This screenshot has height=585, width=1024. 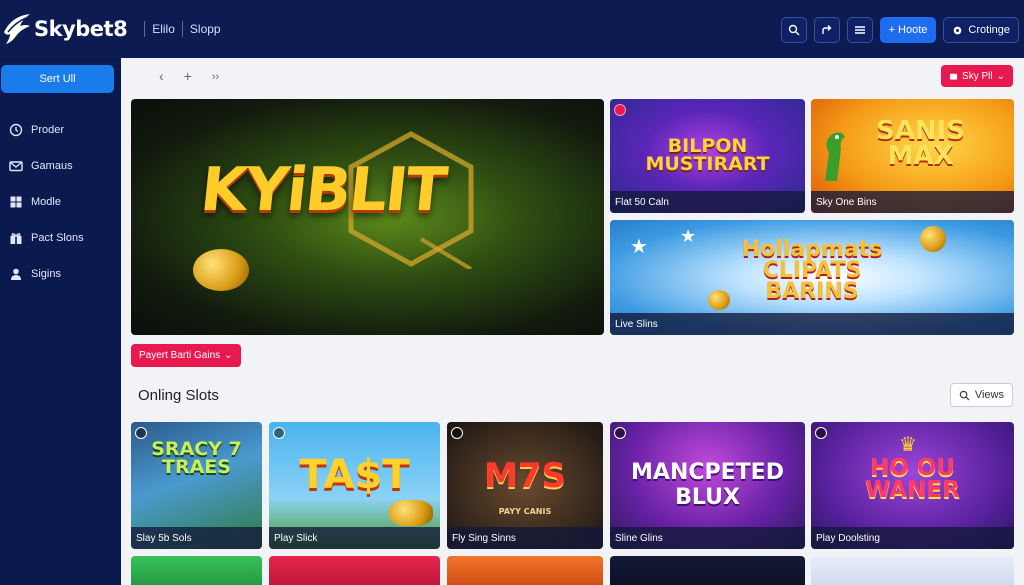 I want to click on slot-caption: Slay 5b Sols, so click(x=196, y=538).